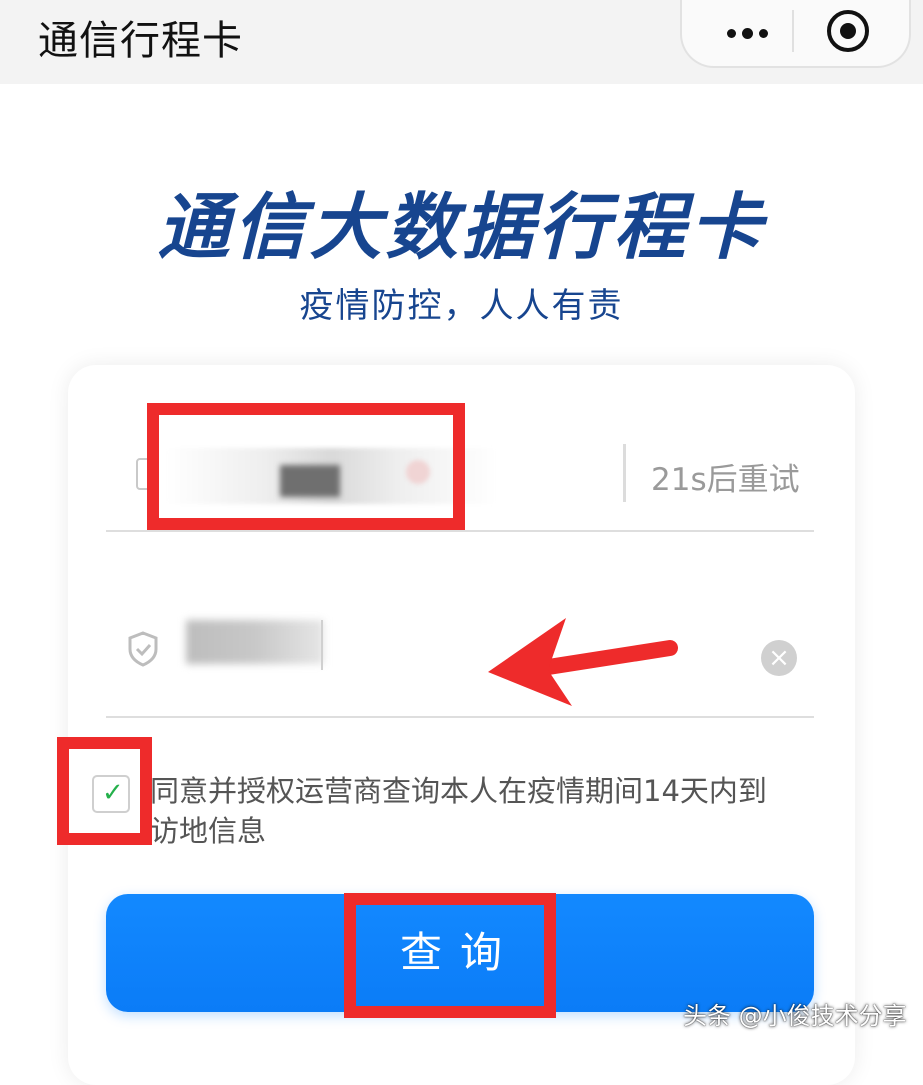  What do you see at coordinates (450, 955) in the screenshot?
I see `red-highlight-query` at bounding box center [450, 955].